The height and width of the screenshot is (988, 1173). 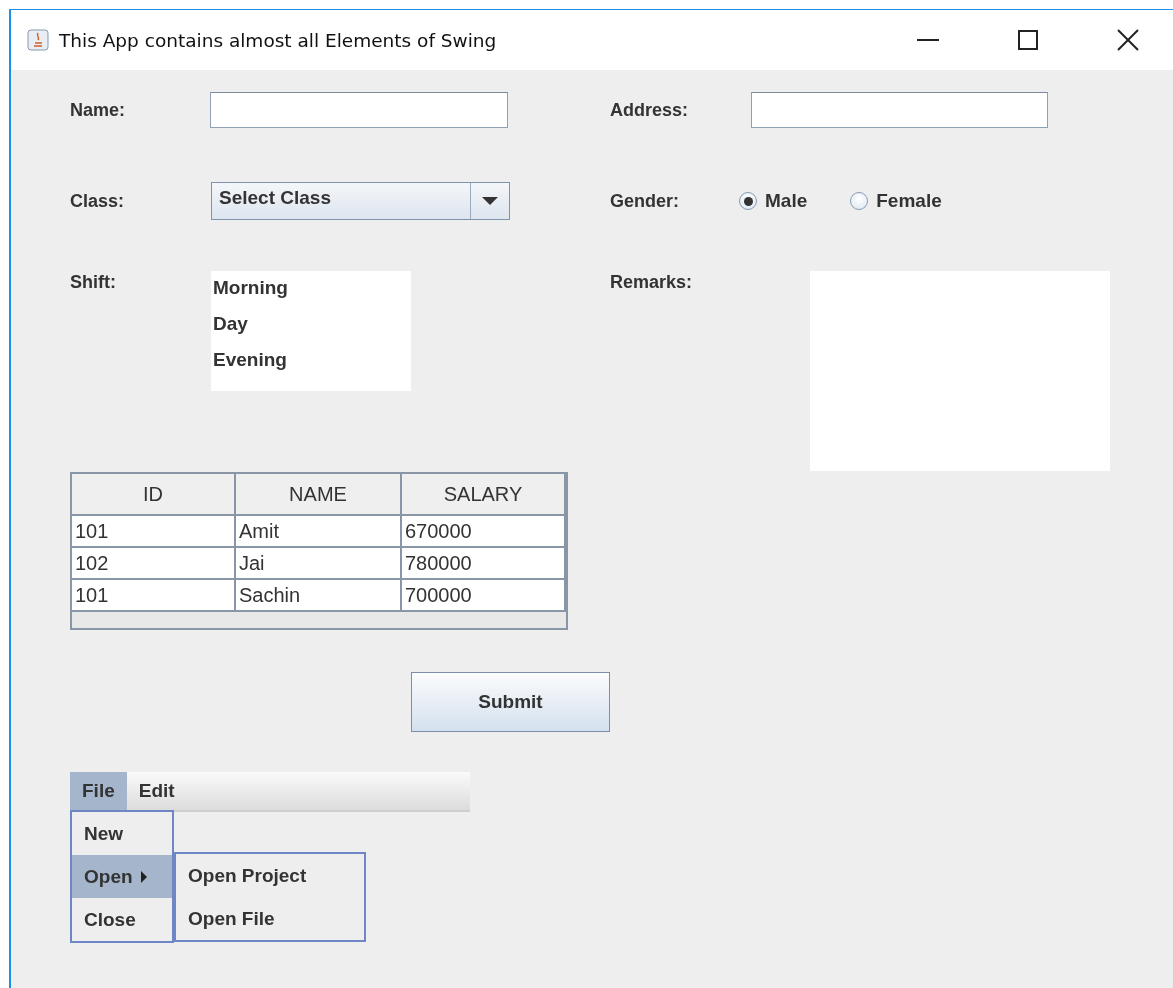 What do you see at coordinates (773, 201) in the screenshot?
I see `radio-option: Male` at bounding box center [773, 201].